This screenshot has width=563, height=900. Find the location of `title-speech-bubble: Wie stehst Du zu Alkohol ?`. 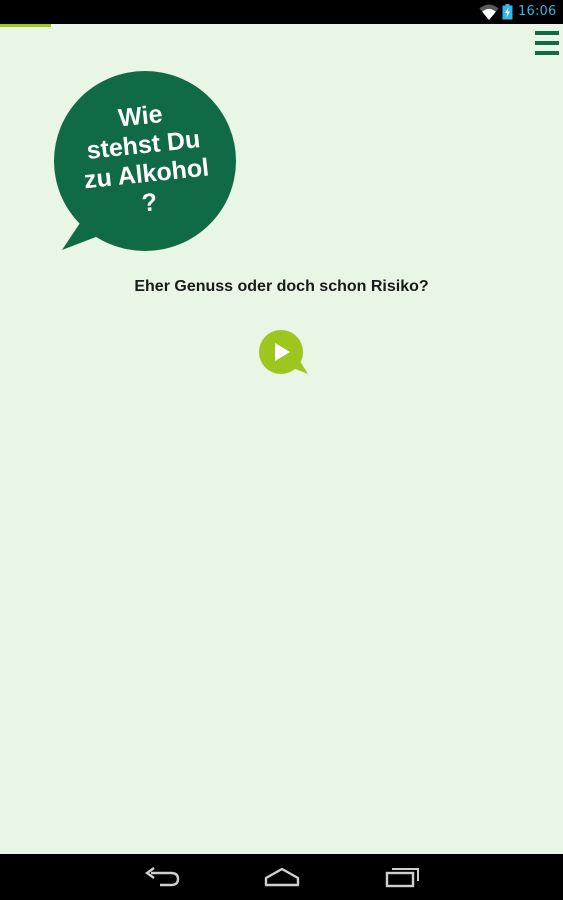

title-speech-bubble: Wie stehst Du zu Alkohol ? is located at coordinates (152, 162).